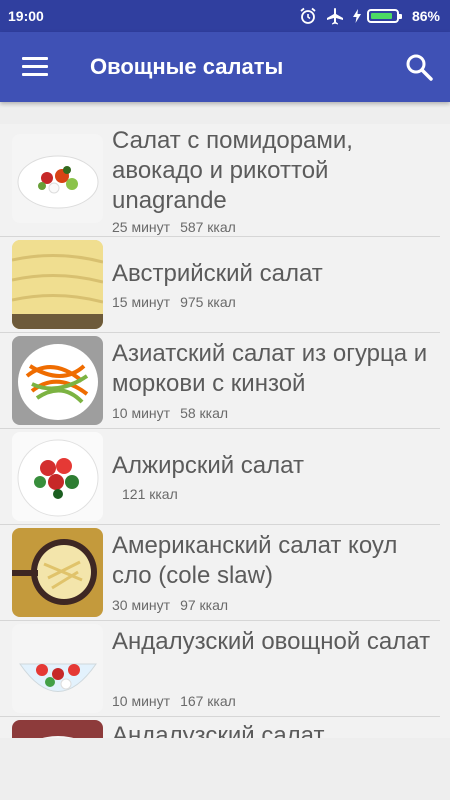  I want to click on search-icon, so click(419, 67).